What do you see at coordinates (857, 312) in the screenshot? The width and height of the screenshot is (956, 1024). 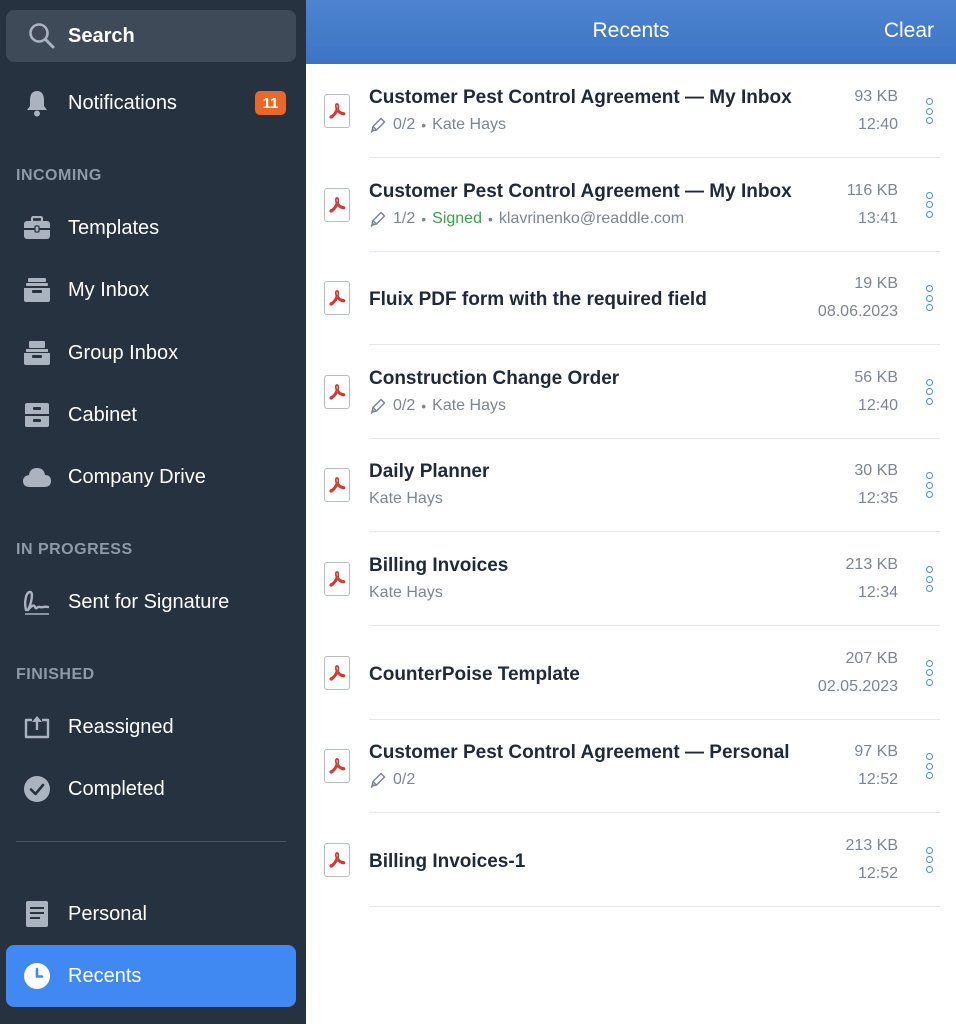 I see `file-date: 08.06.2023` at bounding box center [857, 312].